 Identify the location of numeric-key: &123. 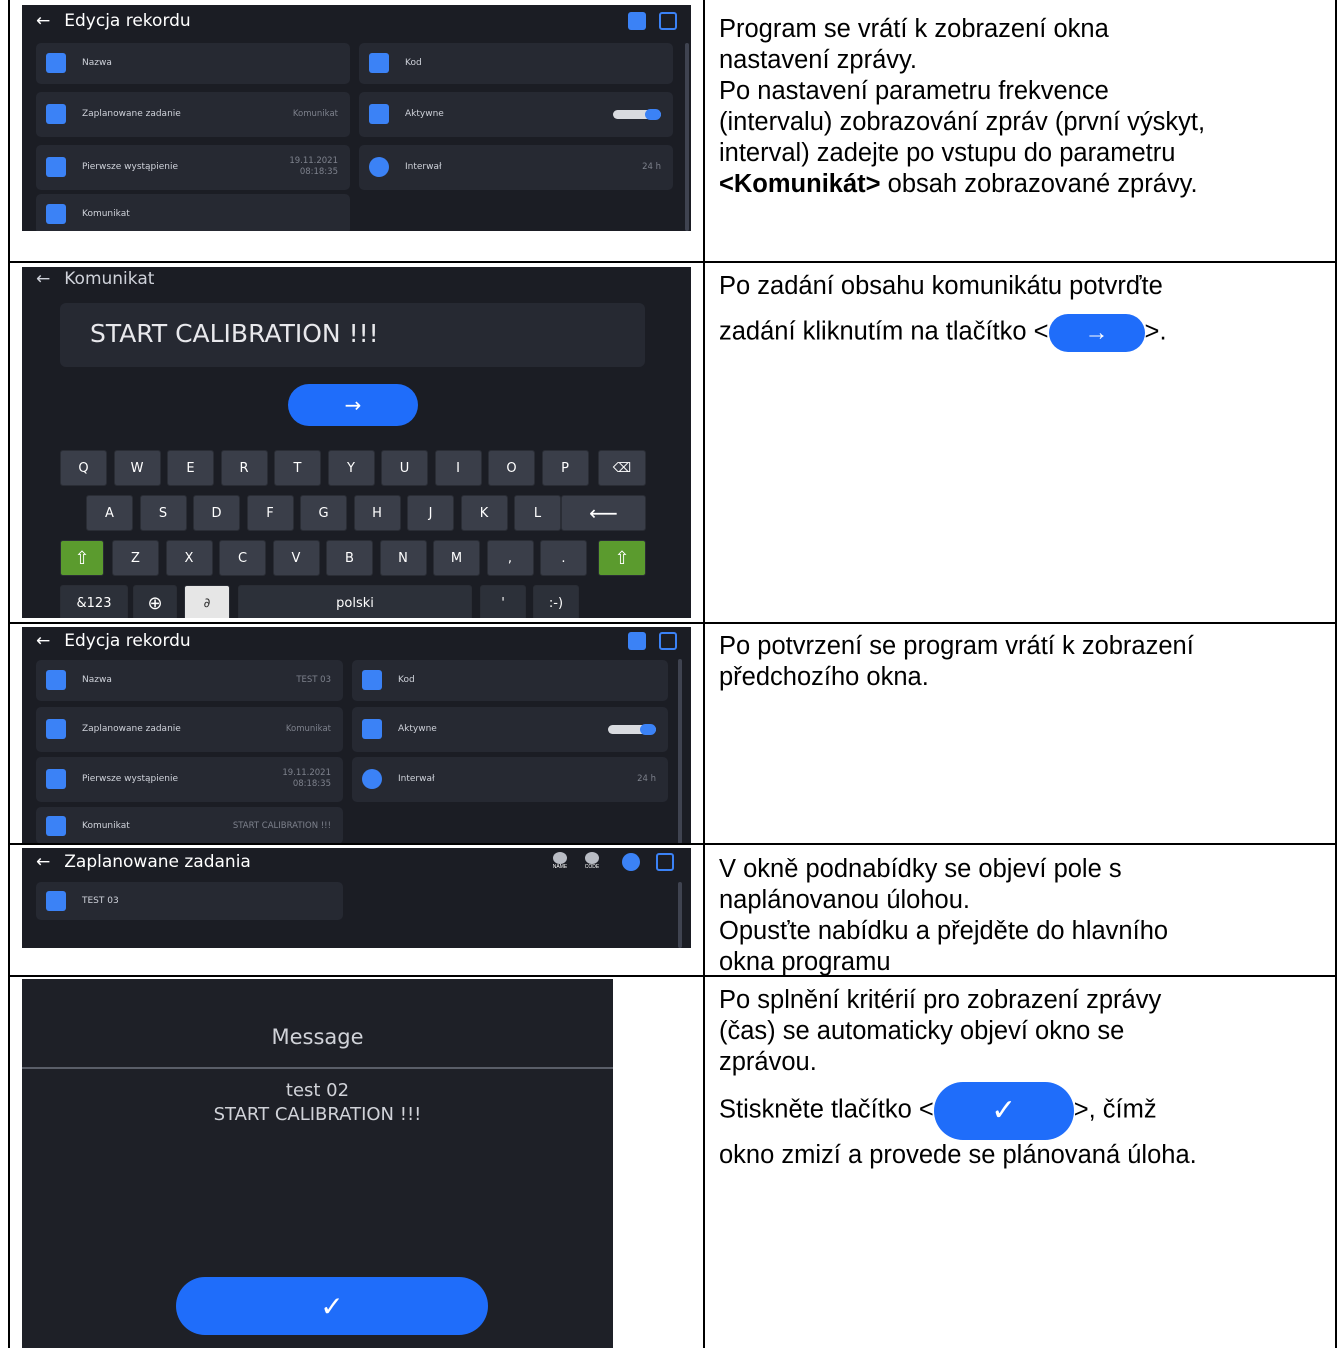
(94, 601).